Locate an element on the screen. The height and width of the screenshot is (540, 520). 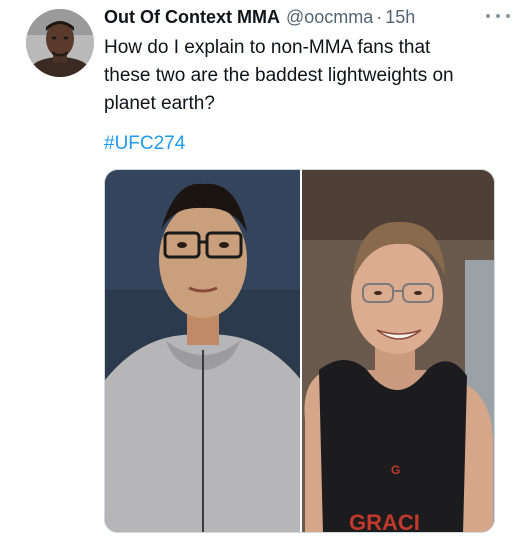
shirt-text: GRACI is located at coordinates (384, 521).